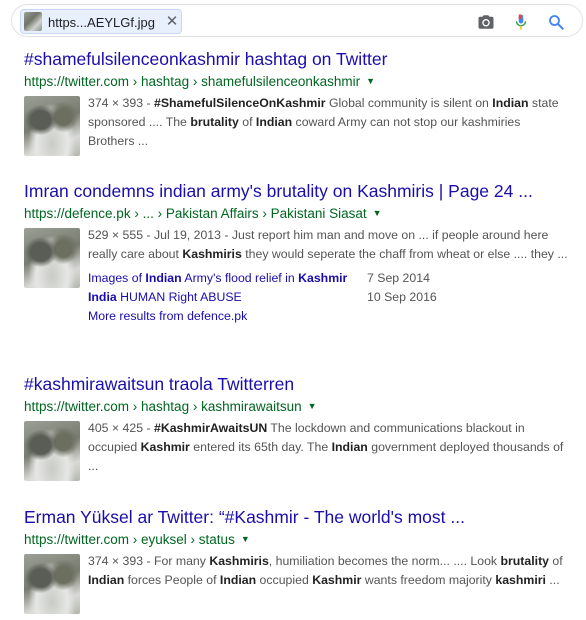  What do you see at coordinates (521, 22) in the screenshot?
I see `microphone-icon` at bounding box center [521, 22].